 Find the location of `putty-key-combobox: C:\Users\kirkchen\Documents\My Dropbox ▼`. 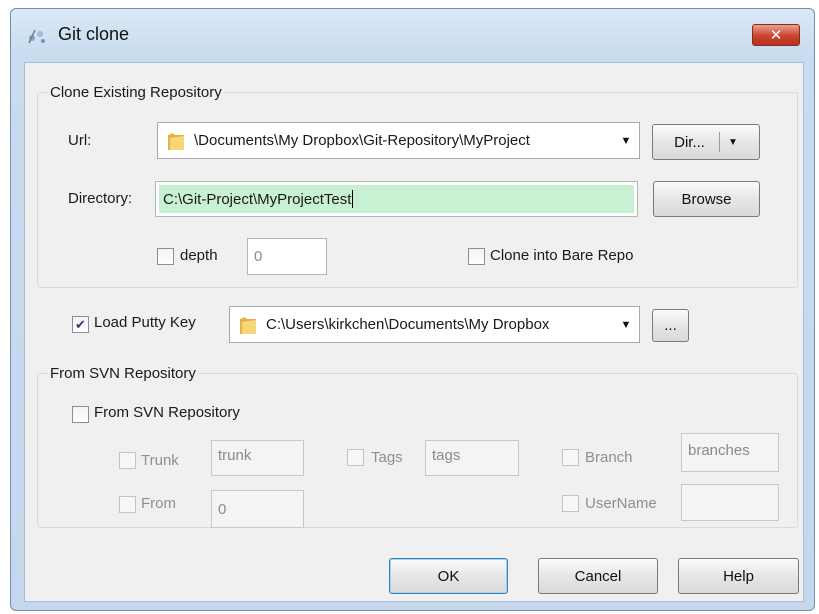

putty-key-combobox: C:\Users\kirkchen\Documents\My Dropbox ▼ is located at coordinates (434, 324).